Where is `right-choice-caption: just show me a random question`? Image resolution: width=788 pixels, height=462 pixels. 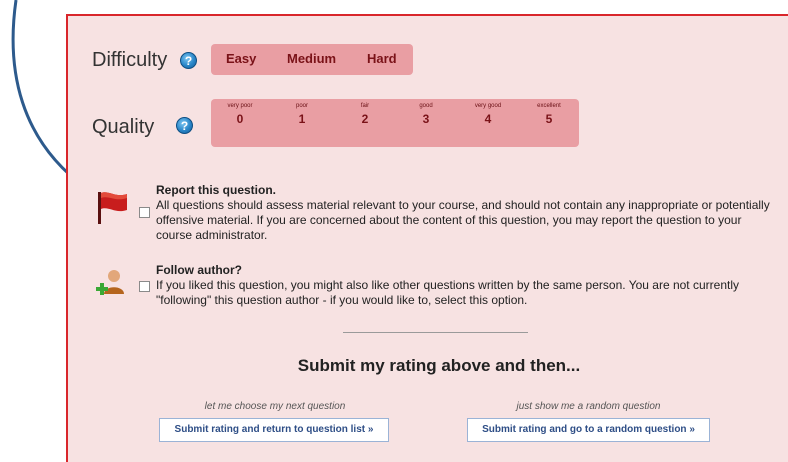
right-choice-caption: just show me a random question is located at coordinates (588, 406).